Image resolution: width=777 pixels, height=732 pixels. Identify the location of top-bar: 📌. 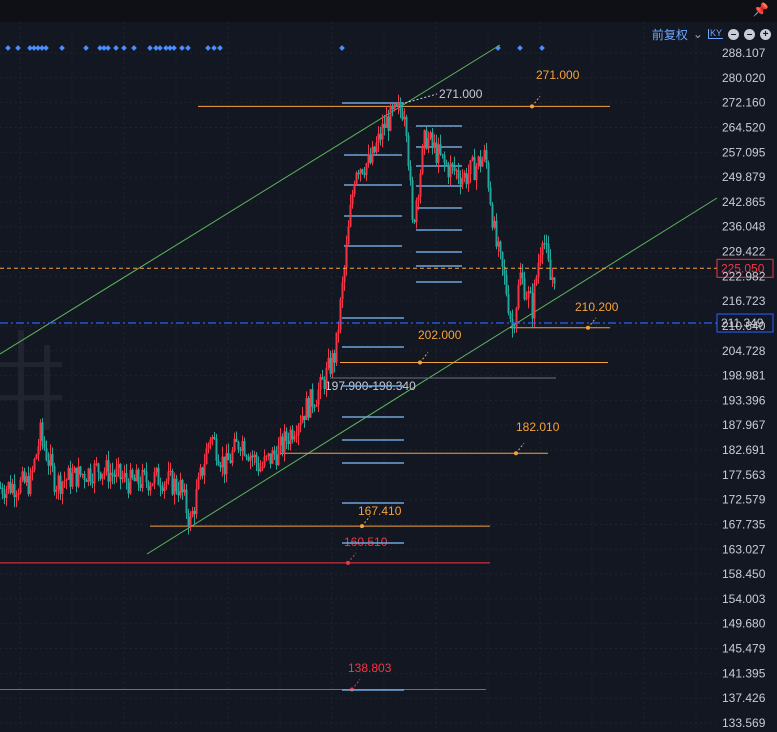
(388, 11).